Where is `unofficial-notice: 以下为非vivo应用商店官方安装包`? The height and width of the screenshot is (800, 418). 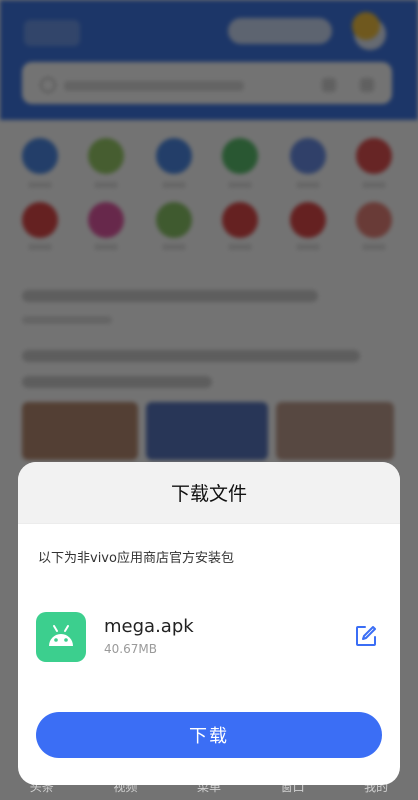
unofficial-notice: 以下为非vivo应用商店官方安装包 is located at coordinates (136, 558).